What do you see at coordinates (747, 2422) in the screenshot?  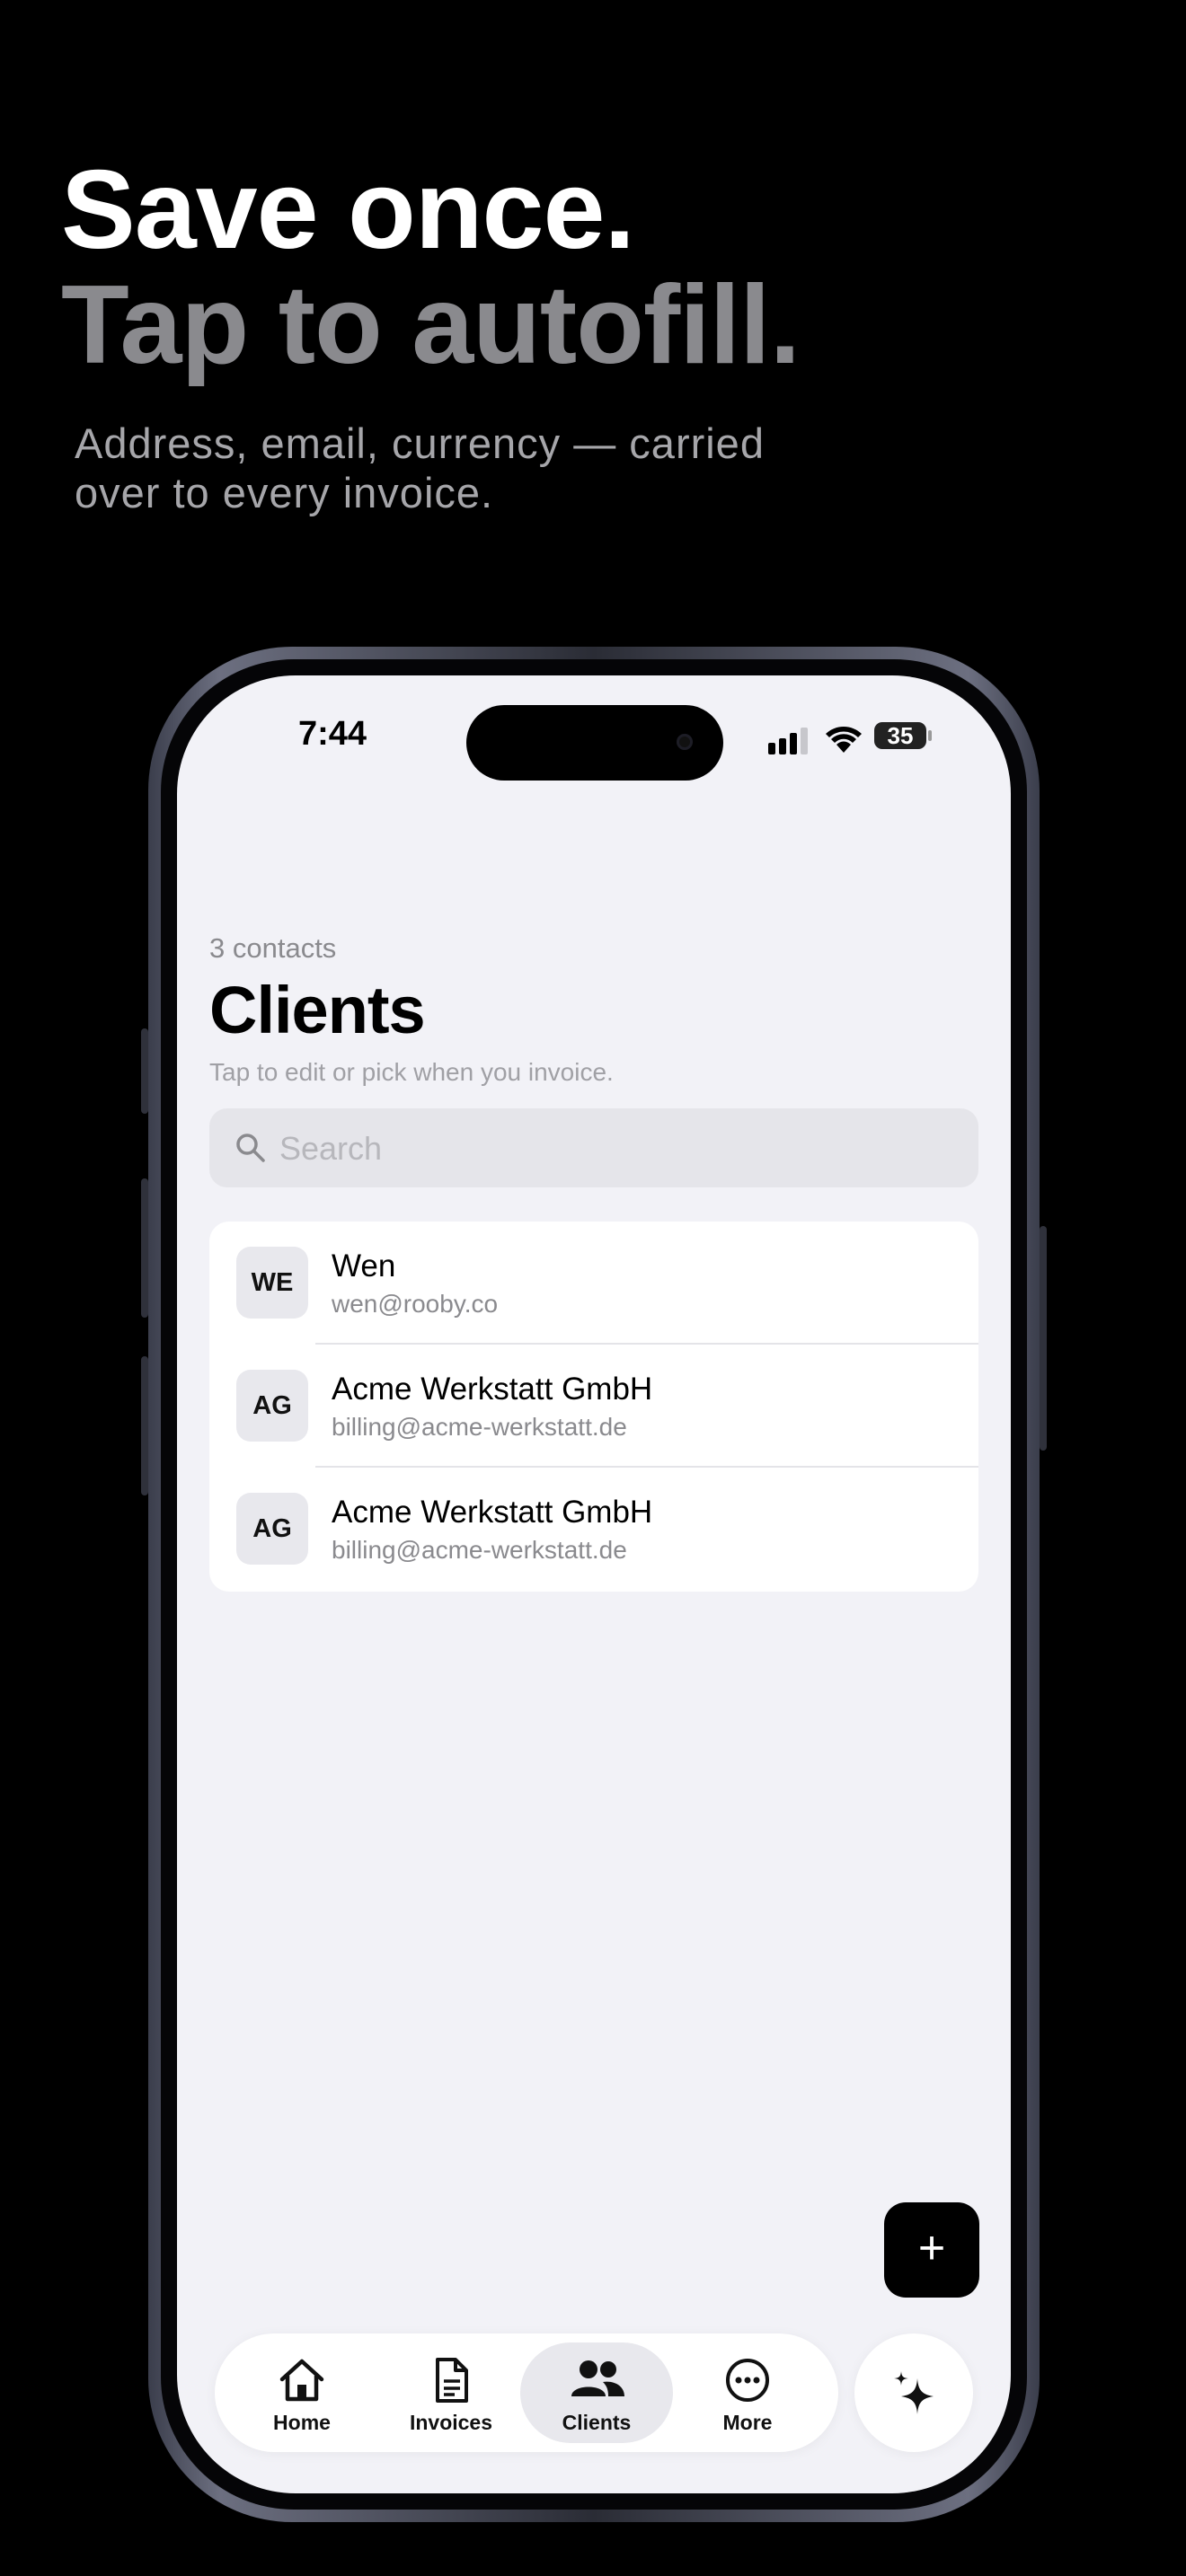 I see `tab-label: More` at bounding box center [747, 2422].